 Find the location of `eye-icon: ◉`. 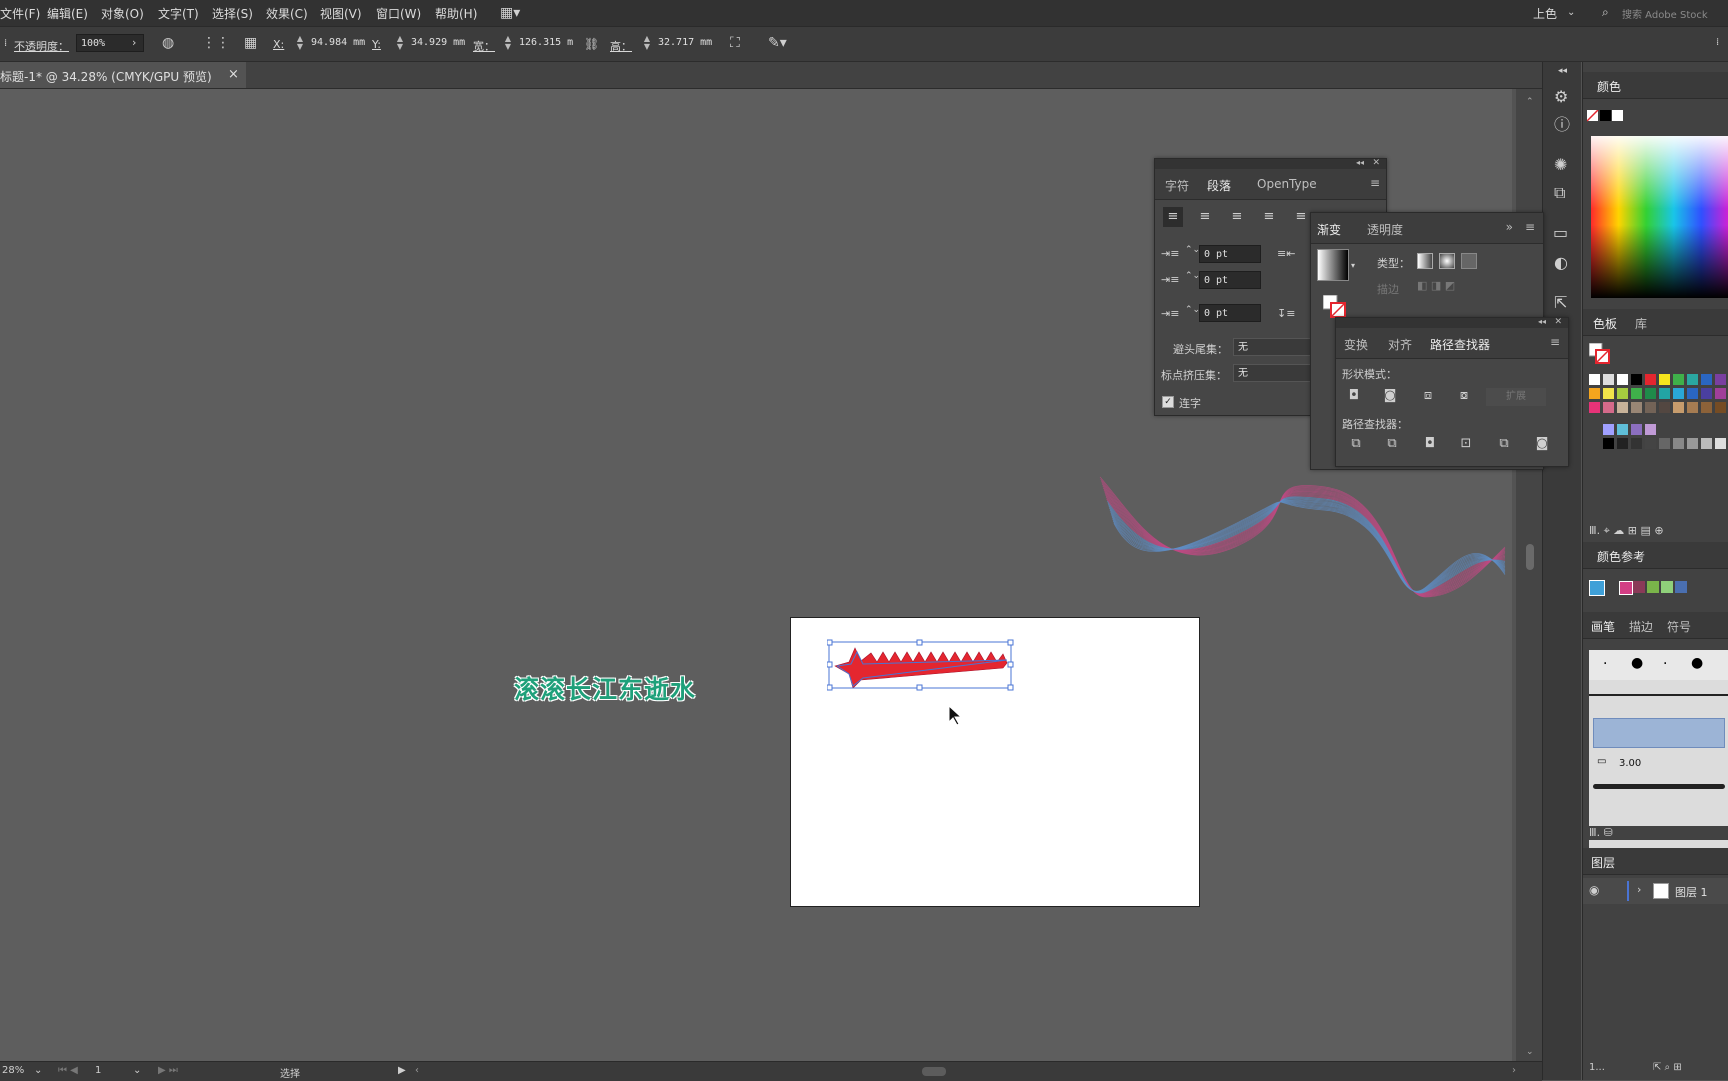

eye-icon: ◉ is located at coordinates (1594, 890).